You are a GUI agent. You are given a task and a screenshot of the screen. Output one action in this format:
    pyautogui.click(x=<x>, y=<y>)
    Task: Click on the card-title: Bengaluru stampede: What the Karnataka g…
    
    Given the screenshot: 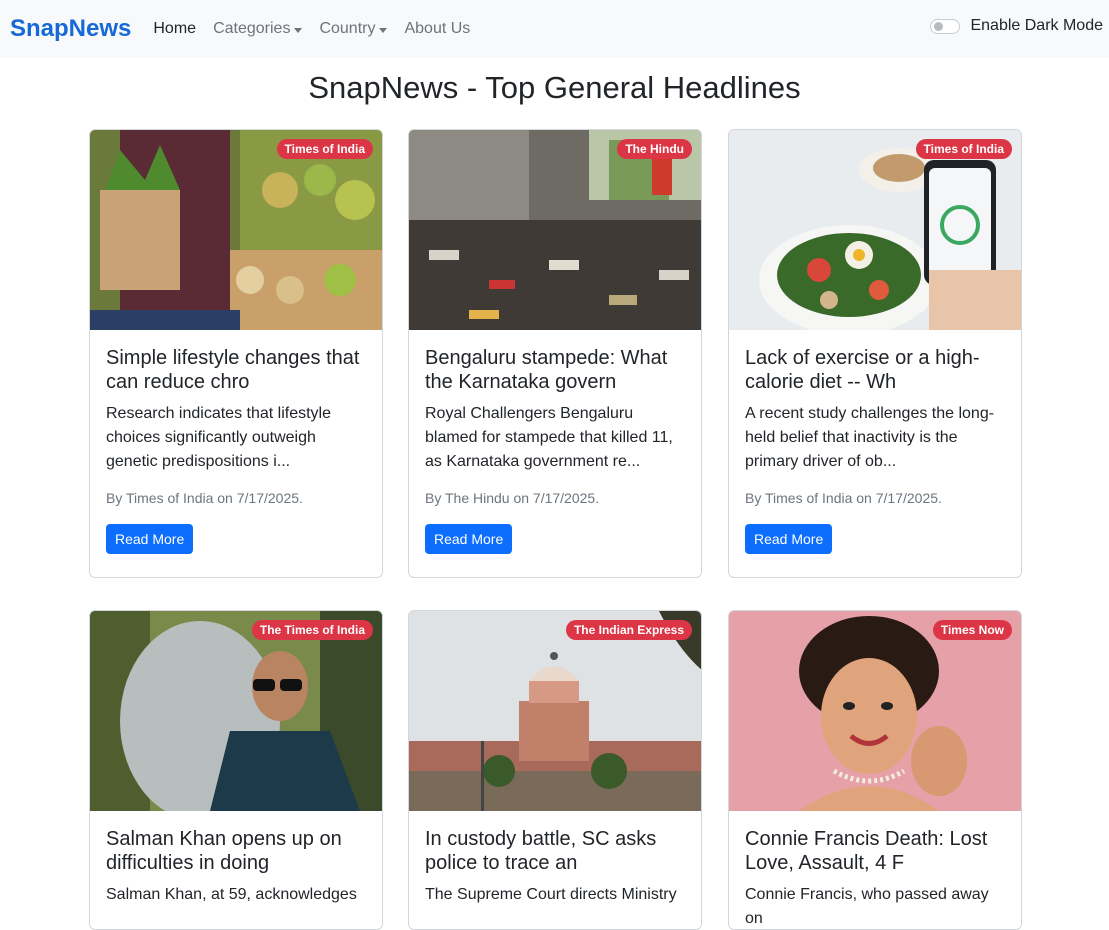 What is the action you would take?
    pyautogui.click(x=546, y=370)
    